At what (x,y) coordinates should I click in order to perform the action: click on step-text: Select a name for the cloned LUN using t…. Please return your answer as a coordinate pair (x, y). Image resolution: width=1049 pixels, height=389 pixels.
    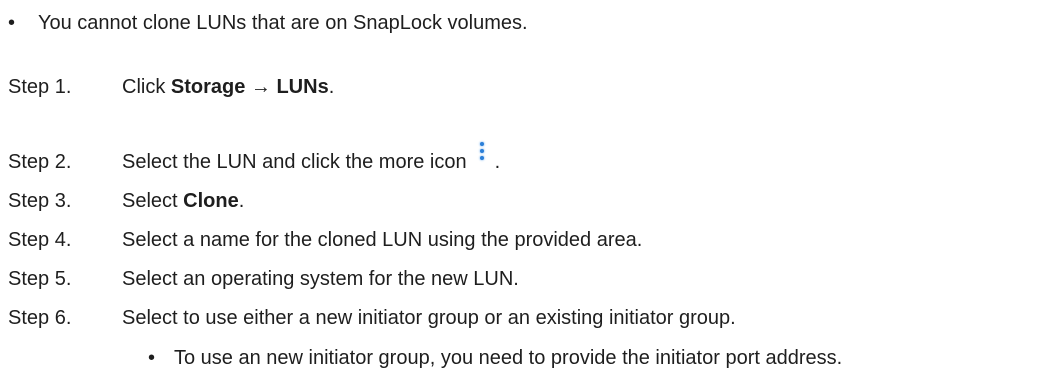
    Looking at the image, I should click on (382, 240).